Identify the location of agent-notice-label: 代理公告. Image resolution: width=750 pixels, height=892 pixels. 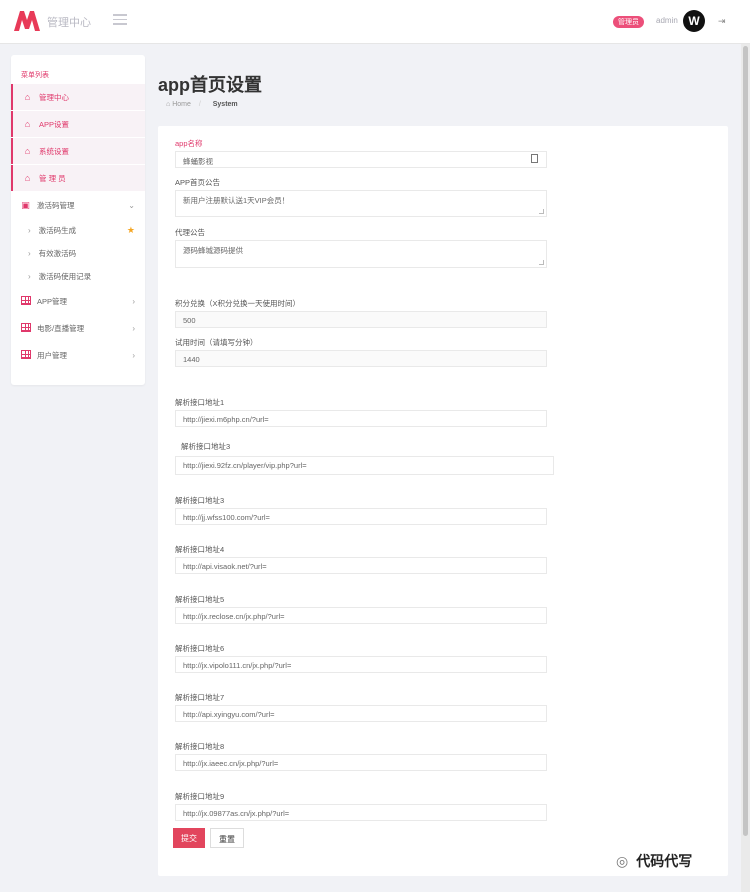
(190, 232).